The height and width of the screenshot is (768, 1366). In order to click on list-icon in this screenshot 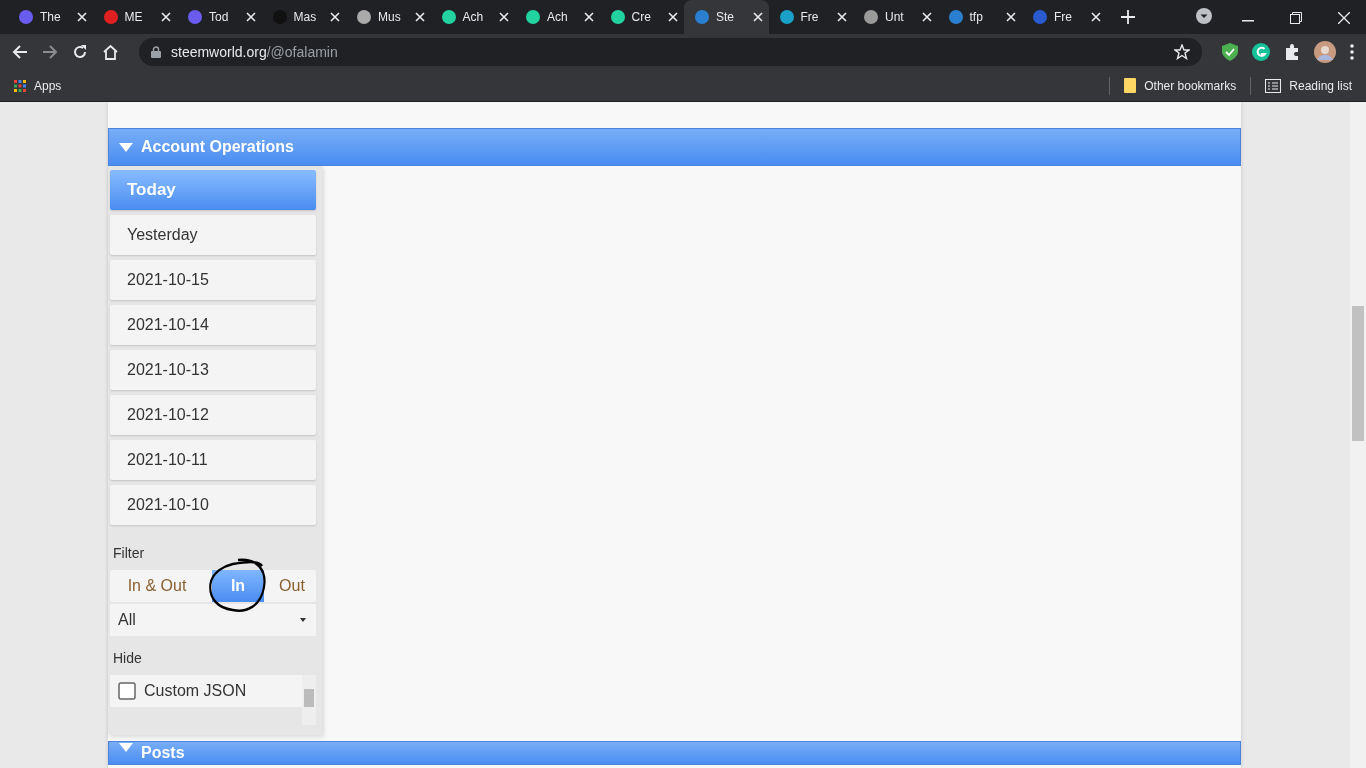, I will do `click(1273, 85)`.